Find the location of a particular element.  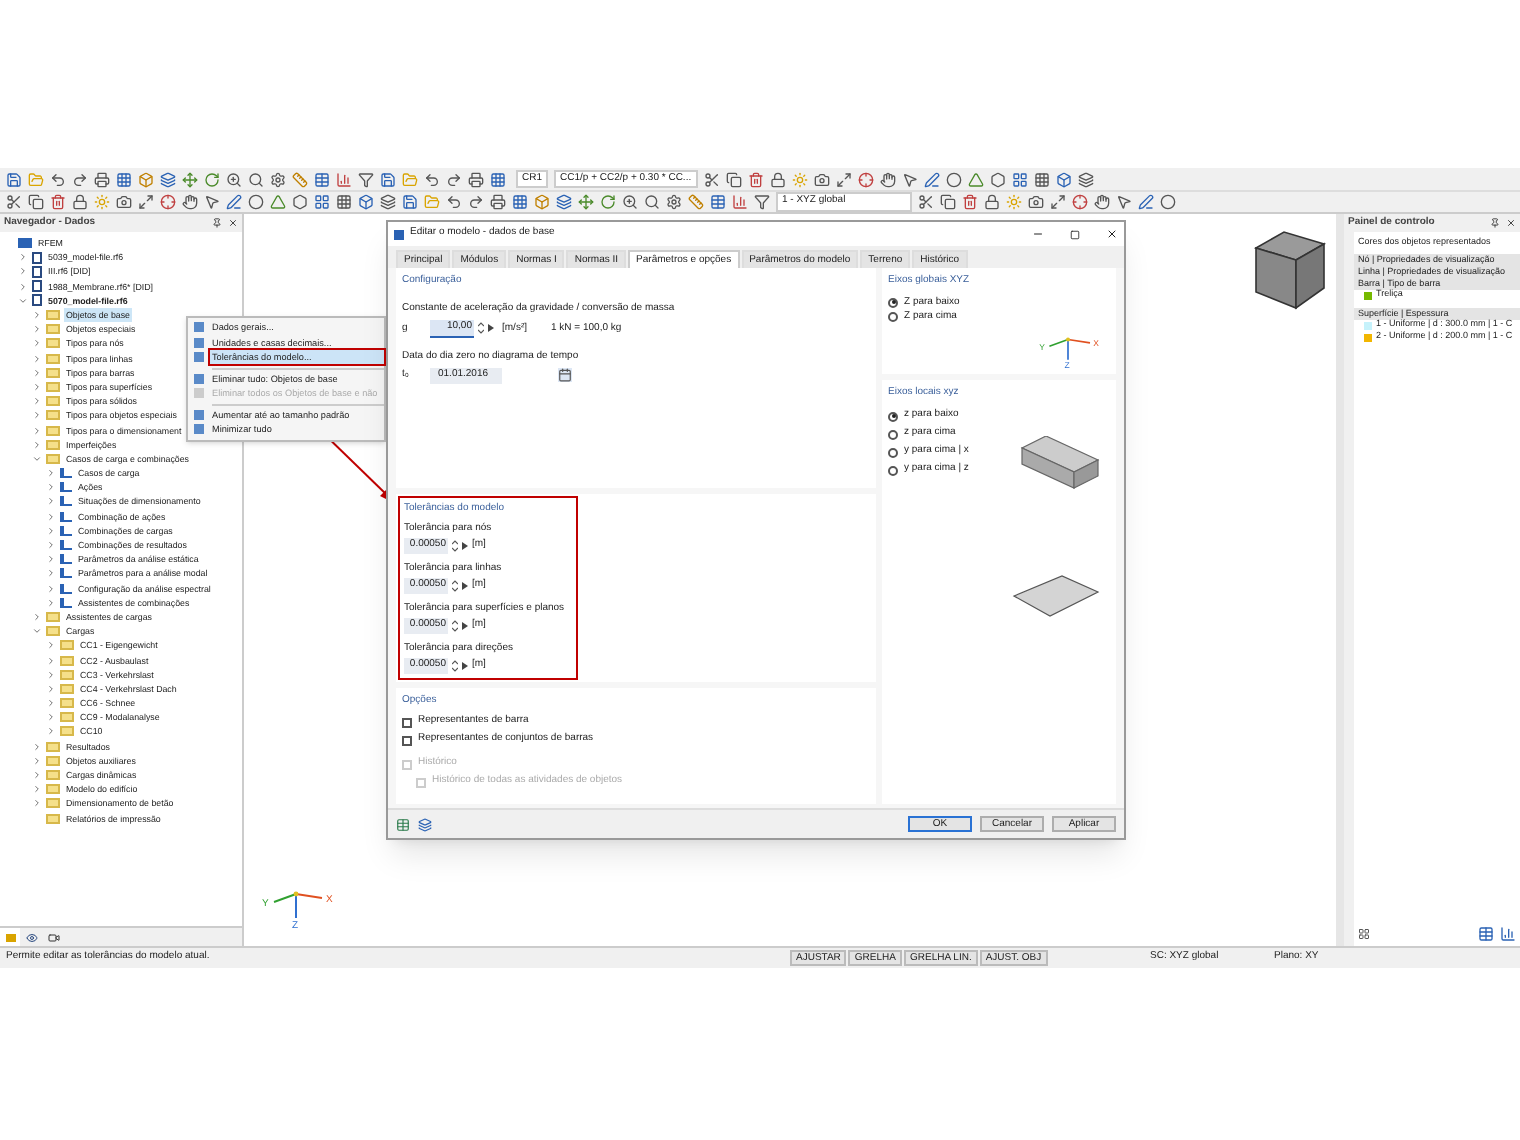

hand-icon is located at coordinates (1102, 202).